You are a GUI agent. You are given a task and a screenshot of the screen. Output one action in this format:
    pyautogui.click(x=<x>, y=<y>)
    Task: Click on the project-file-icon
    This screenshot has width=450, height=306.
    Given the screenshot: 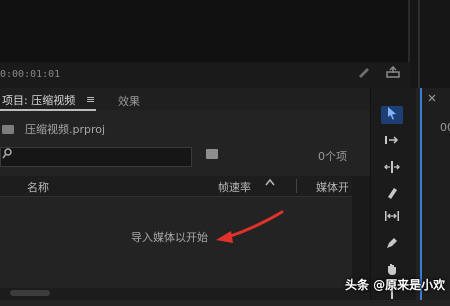 What is the action you would take?
    pyautogui.click(x=8, y=129)
    